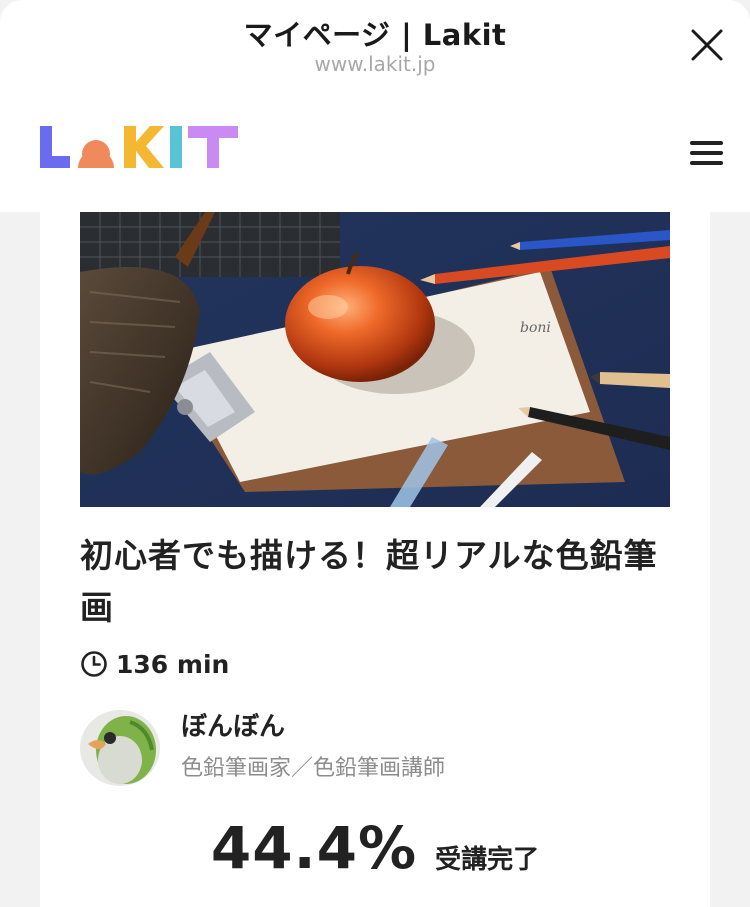 The image size is (750, 907). I want to click on progress-label: 受講完了, so click(487, 860).